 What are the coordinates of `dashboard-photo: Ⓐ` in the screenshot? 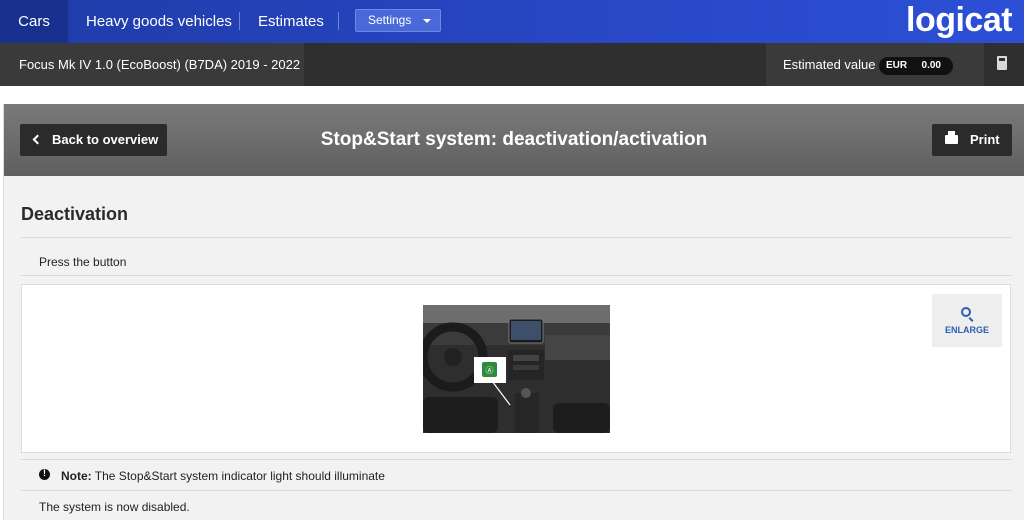 It's located at (516, 369).